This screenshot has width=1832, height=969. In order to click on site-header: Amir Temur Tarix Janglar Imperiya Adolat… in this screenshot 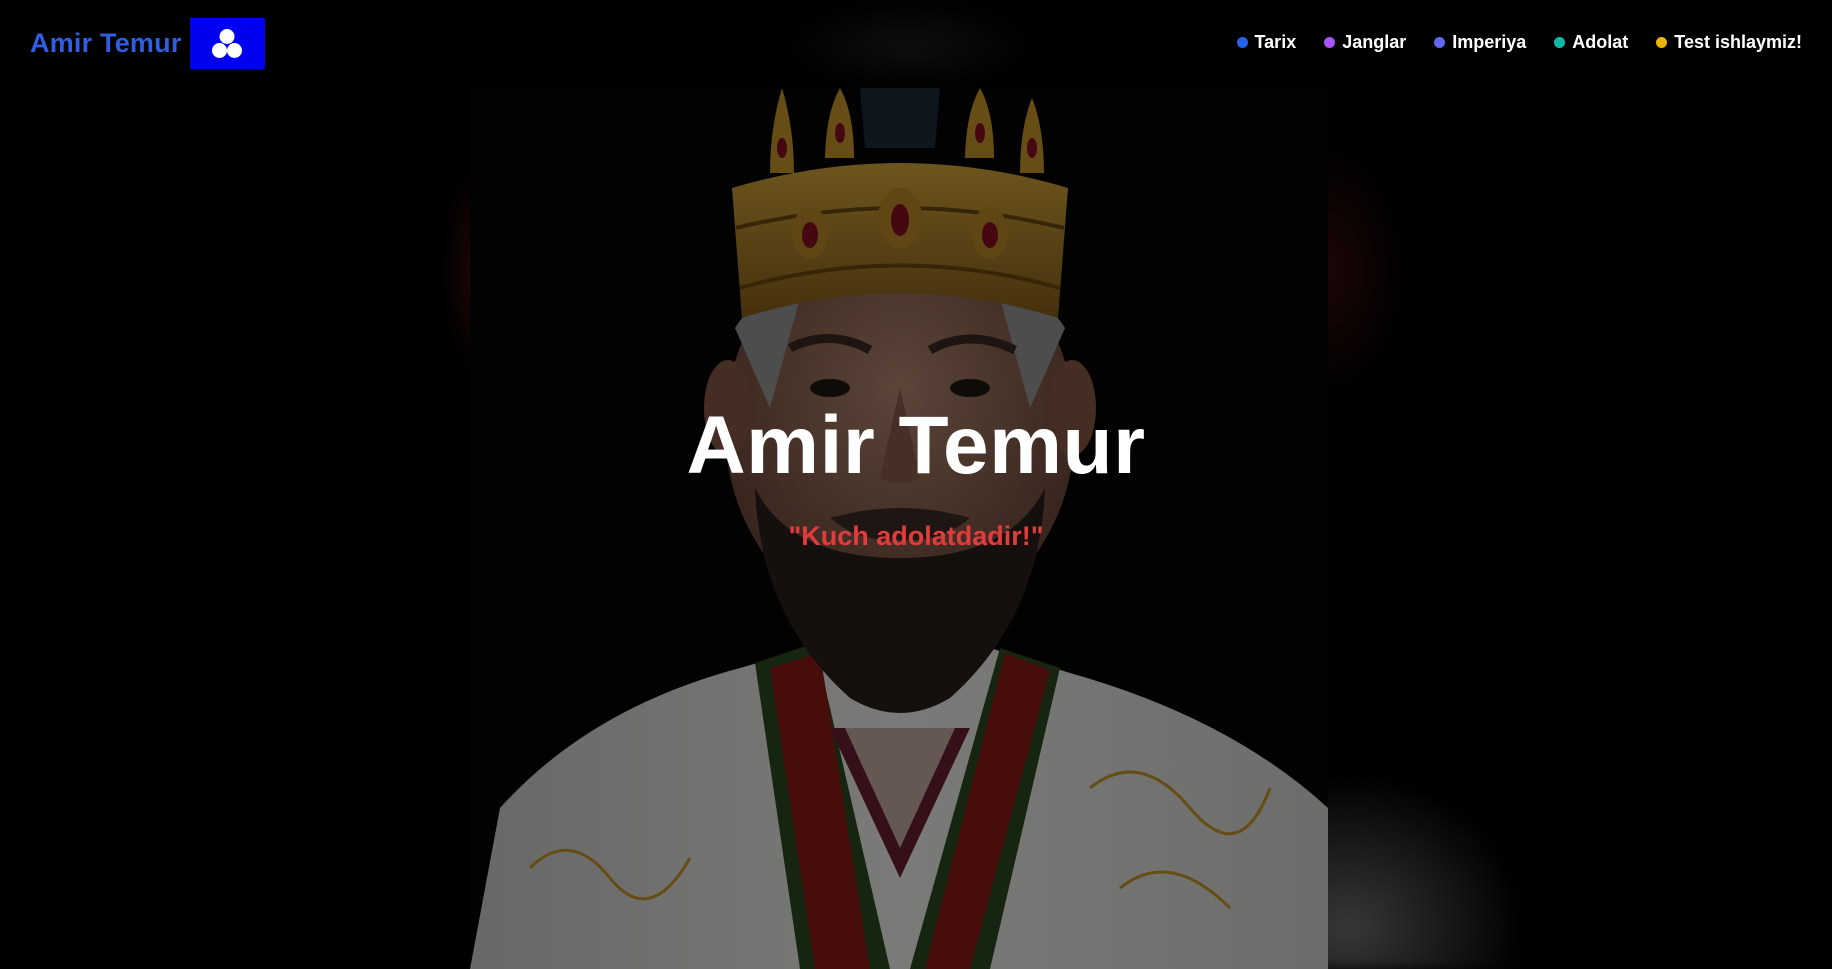, I will do `click(916, 44)`.